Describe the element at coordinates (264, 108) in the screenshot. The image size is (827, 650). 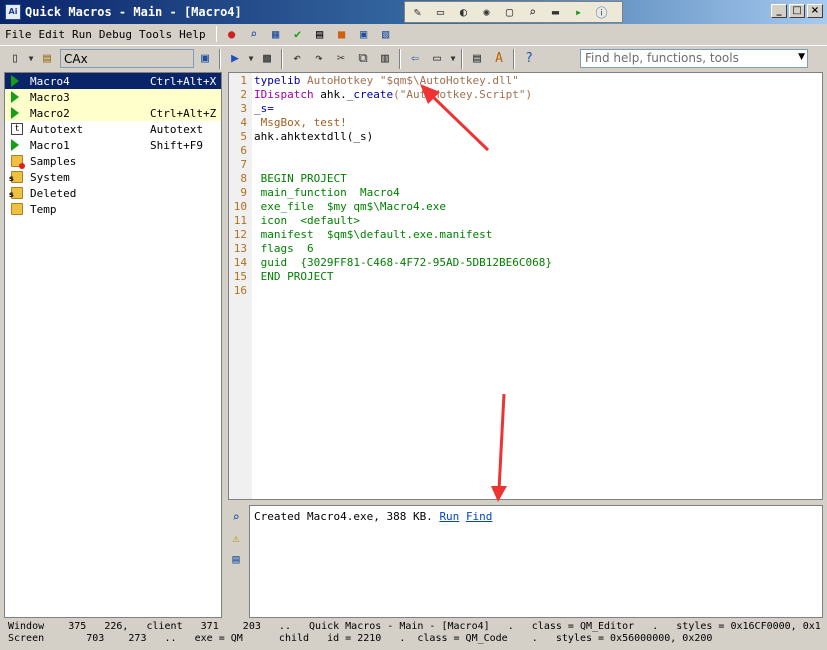
I see `code-text: _s=` at that location.